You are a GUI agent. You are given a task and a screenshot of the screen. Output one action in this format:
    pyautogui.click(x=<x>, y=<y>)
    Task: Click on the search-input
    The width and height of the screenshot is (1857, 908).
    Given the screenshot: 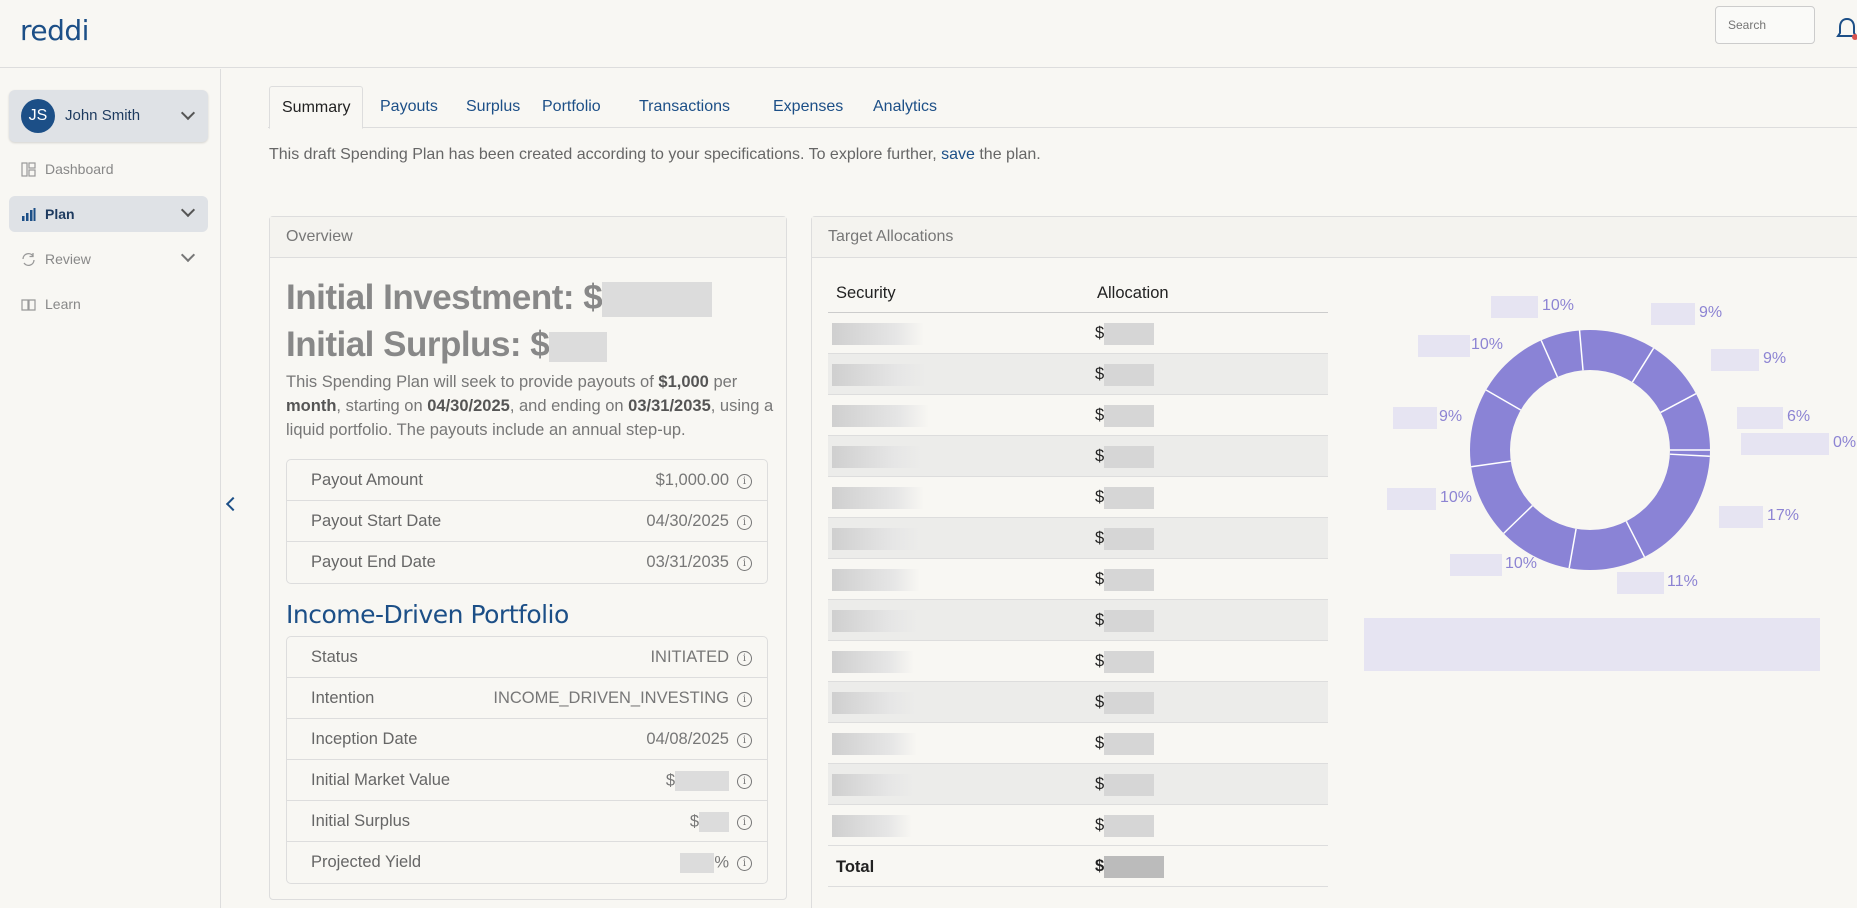 What is the action you would take?
    pyautogui.click(x=1765, y=25)
    